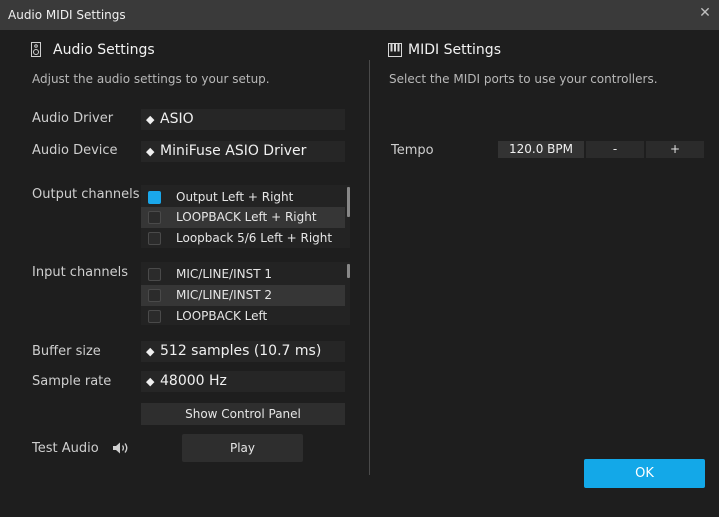 The width and height of the screenshot is (719, 517). Describe the element at coordinates (254, 238) in the screenshot. I see `output-channel-label: Loopback 5/6 Left + Right` at that location.